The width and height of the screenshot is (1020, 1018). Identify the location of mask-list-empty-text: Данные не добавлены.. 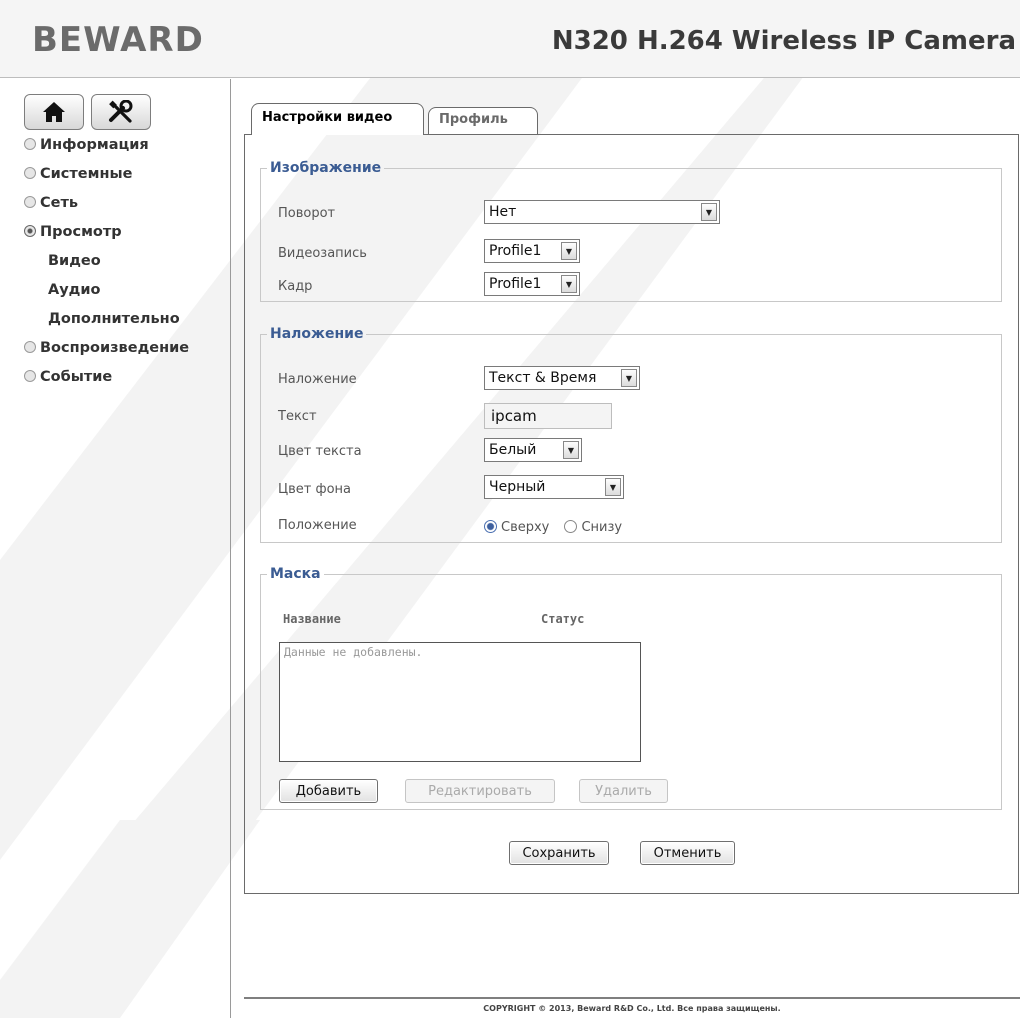
(353, 652).